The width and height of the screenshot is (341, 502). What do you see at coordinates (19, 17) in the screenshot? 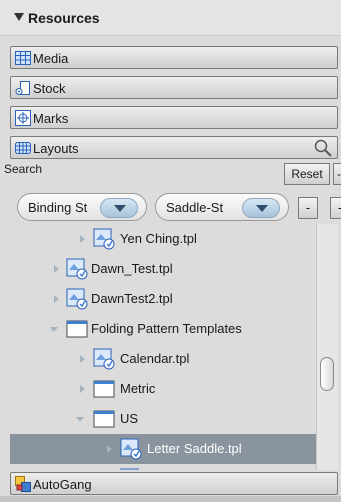
I see `collapse-triangle-icon` at bounding box center [19, 17].